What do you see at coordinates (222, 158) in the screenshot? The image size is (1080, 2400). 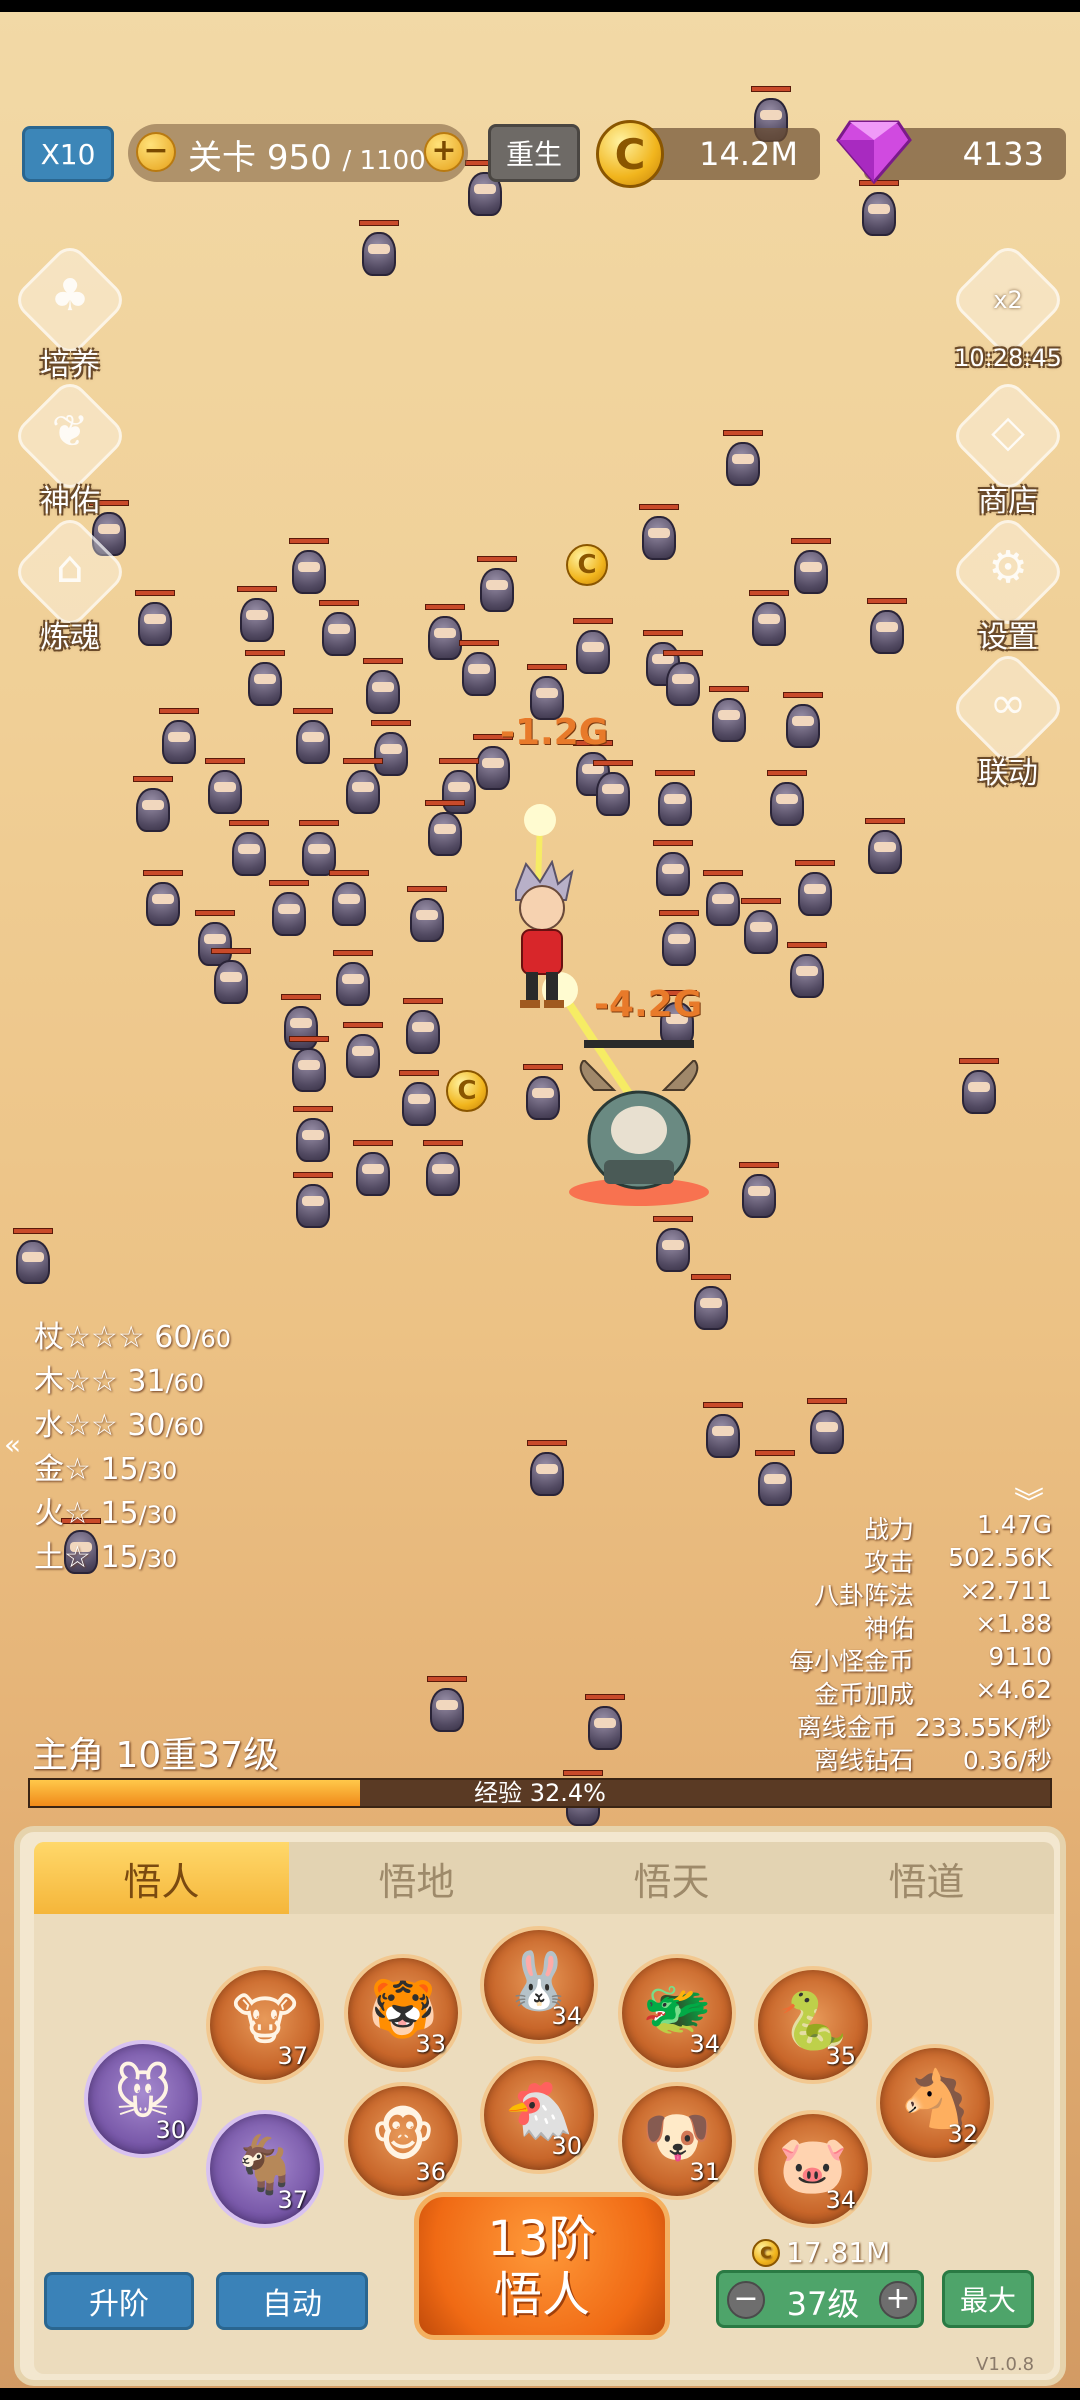 I see `stage-label-text: 关卡` at bounding box center [222, 158].